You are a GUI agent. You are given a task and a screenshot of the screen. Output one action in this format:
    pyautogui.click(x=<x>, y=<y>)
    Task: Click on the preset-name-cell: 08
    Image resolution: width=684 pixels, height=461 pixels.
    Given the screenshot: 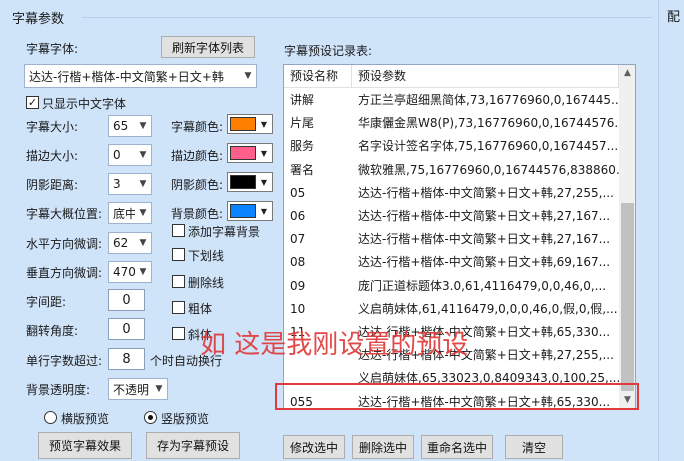 What is the action you would take?
    pyautogui.click(x=298, y=262)
    